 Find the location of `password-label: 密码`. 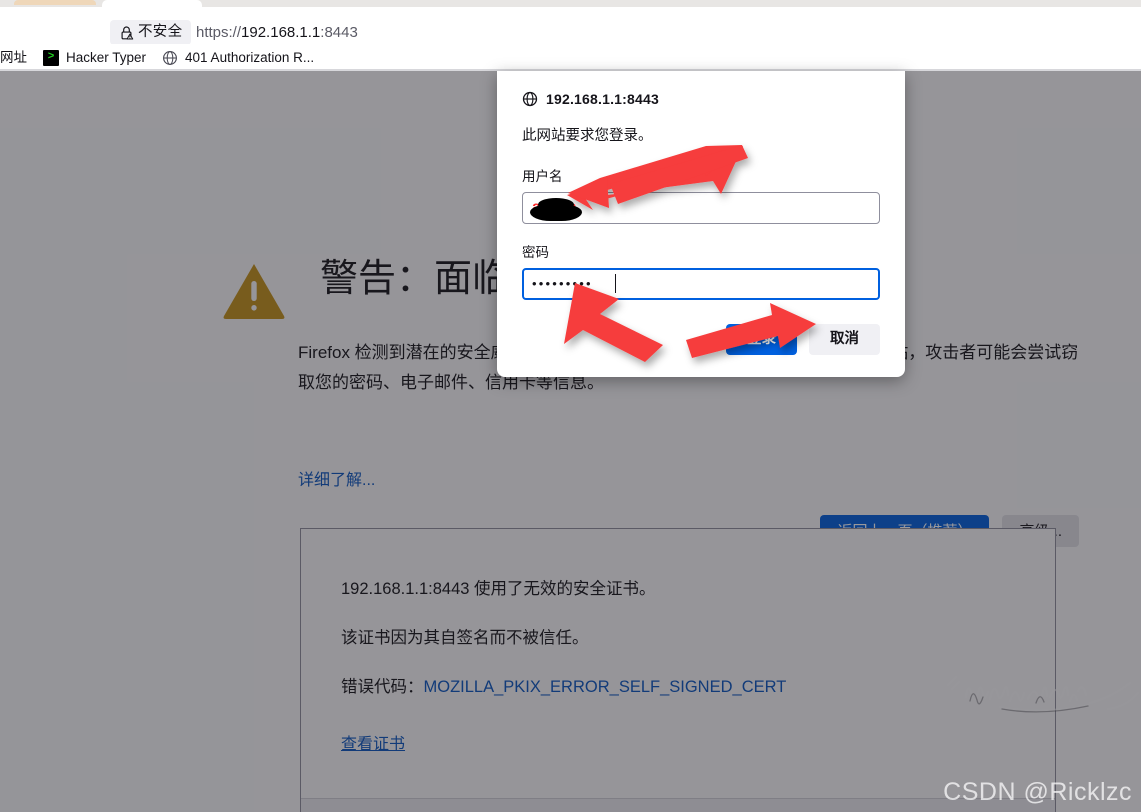

password-label: 密码 is located at coordinates (535, 252).